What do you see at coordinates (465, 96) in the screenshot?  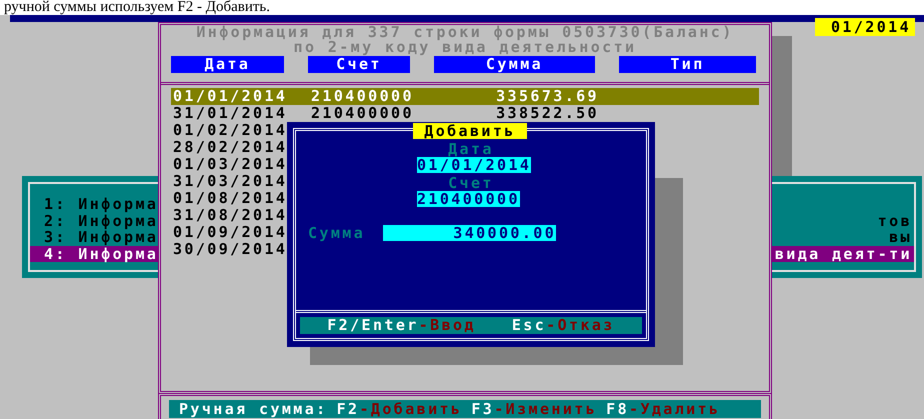 I see `table-row: 01/01/2014 210400000 335673.69` at bounding box center [465, 96].